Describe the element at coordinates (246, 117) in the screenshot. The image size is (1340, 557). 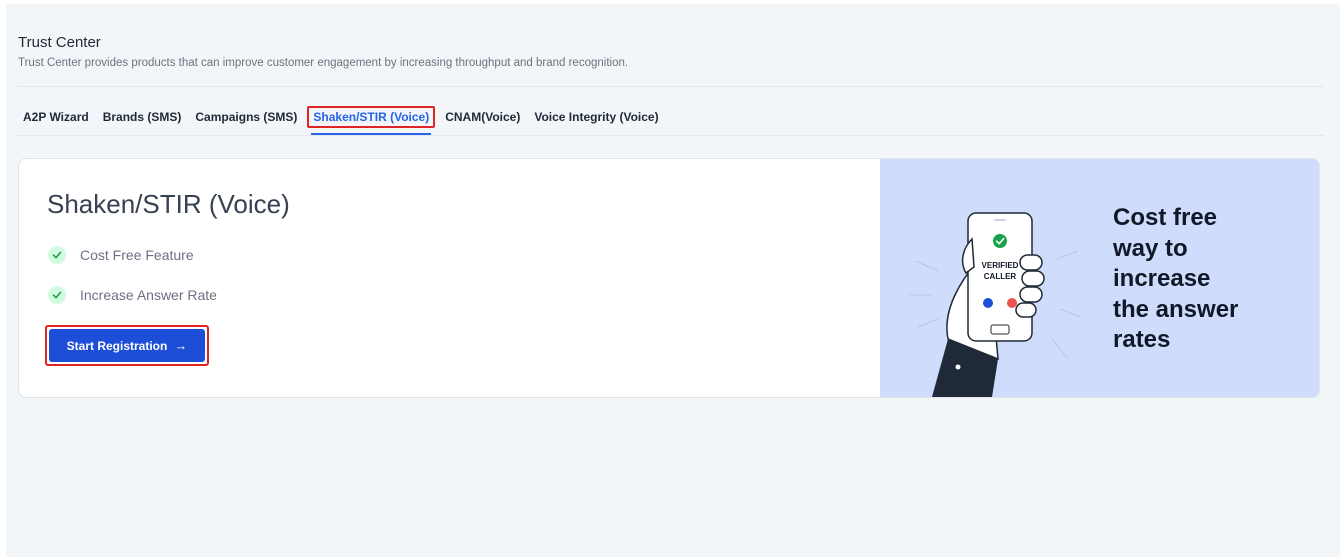
I see `tab-campaigns-sms: Campaigns (SMS)` at that location.